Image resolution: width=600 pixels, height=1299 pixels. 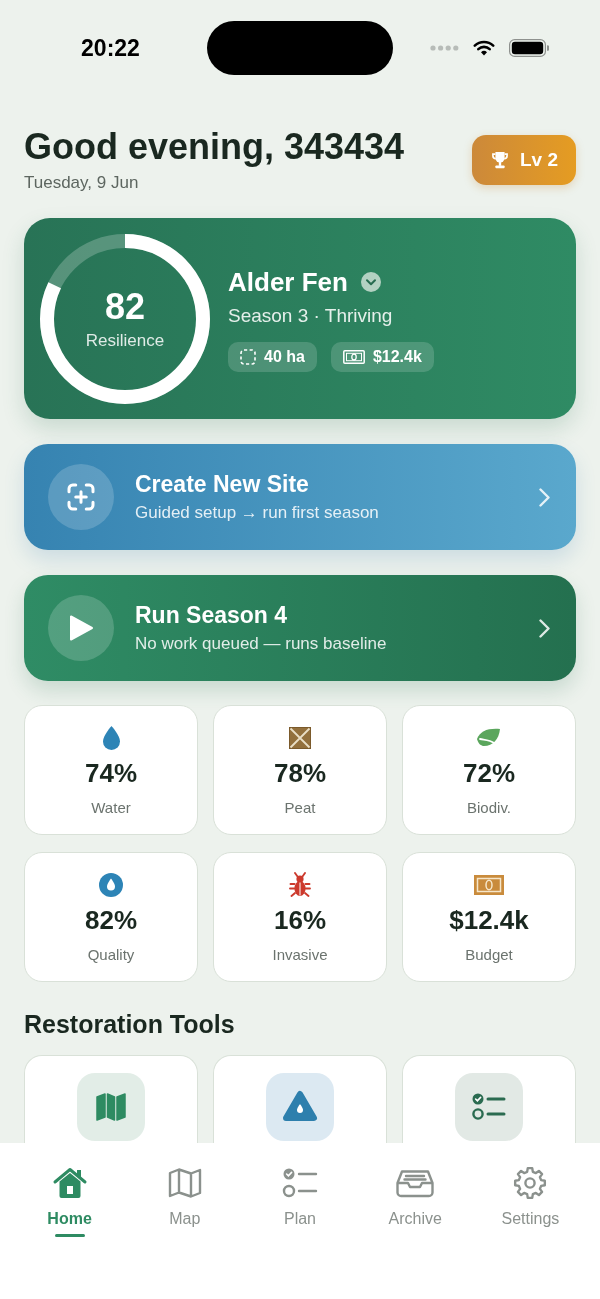 What do you see at coordinates (184, 1183) in the screenshot?
I see `map-icon` at bounding box center [184, 1183].